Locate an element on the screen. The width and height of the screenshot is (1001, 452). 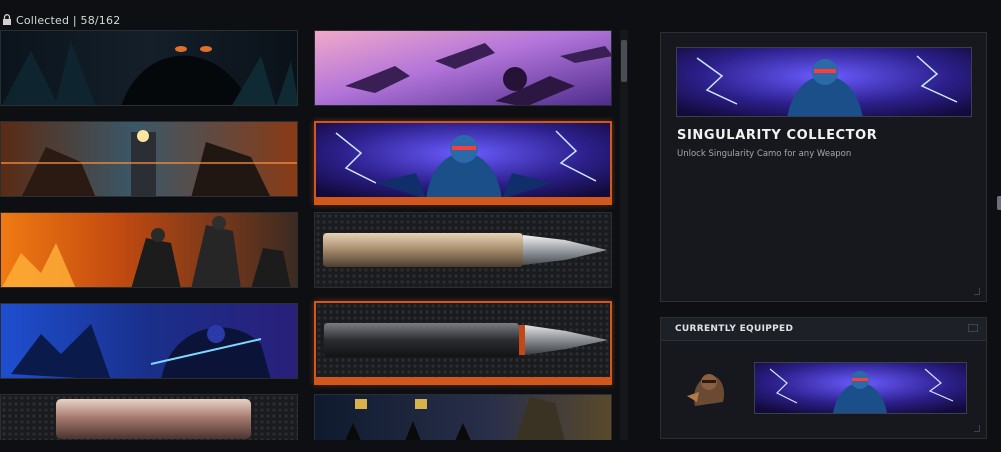
equipped-header-label: CURRENTLY EQUIPPED is located at coordinates (734, 329).